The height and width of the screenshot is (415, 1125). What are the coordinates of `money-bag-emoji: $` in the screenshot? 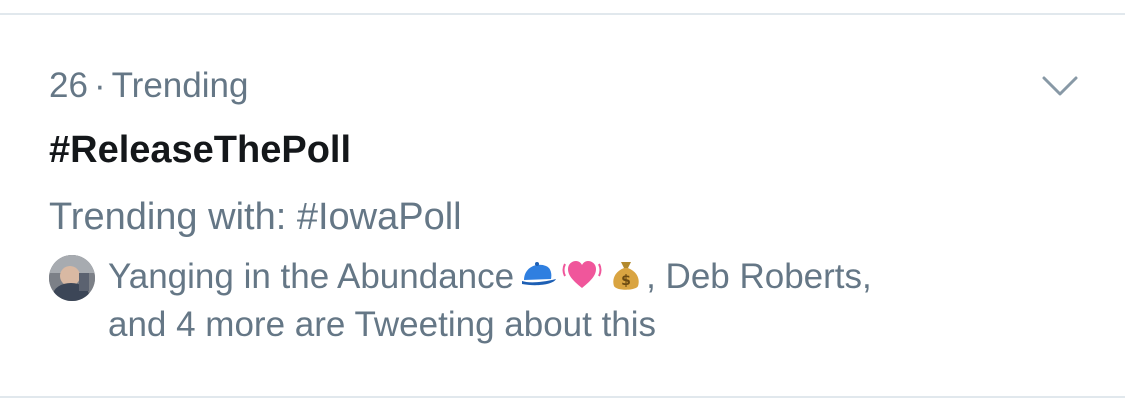 It's located at (626, 274).